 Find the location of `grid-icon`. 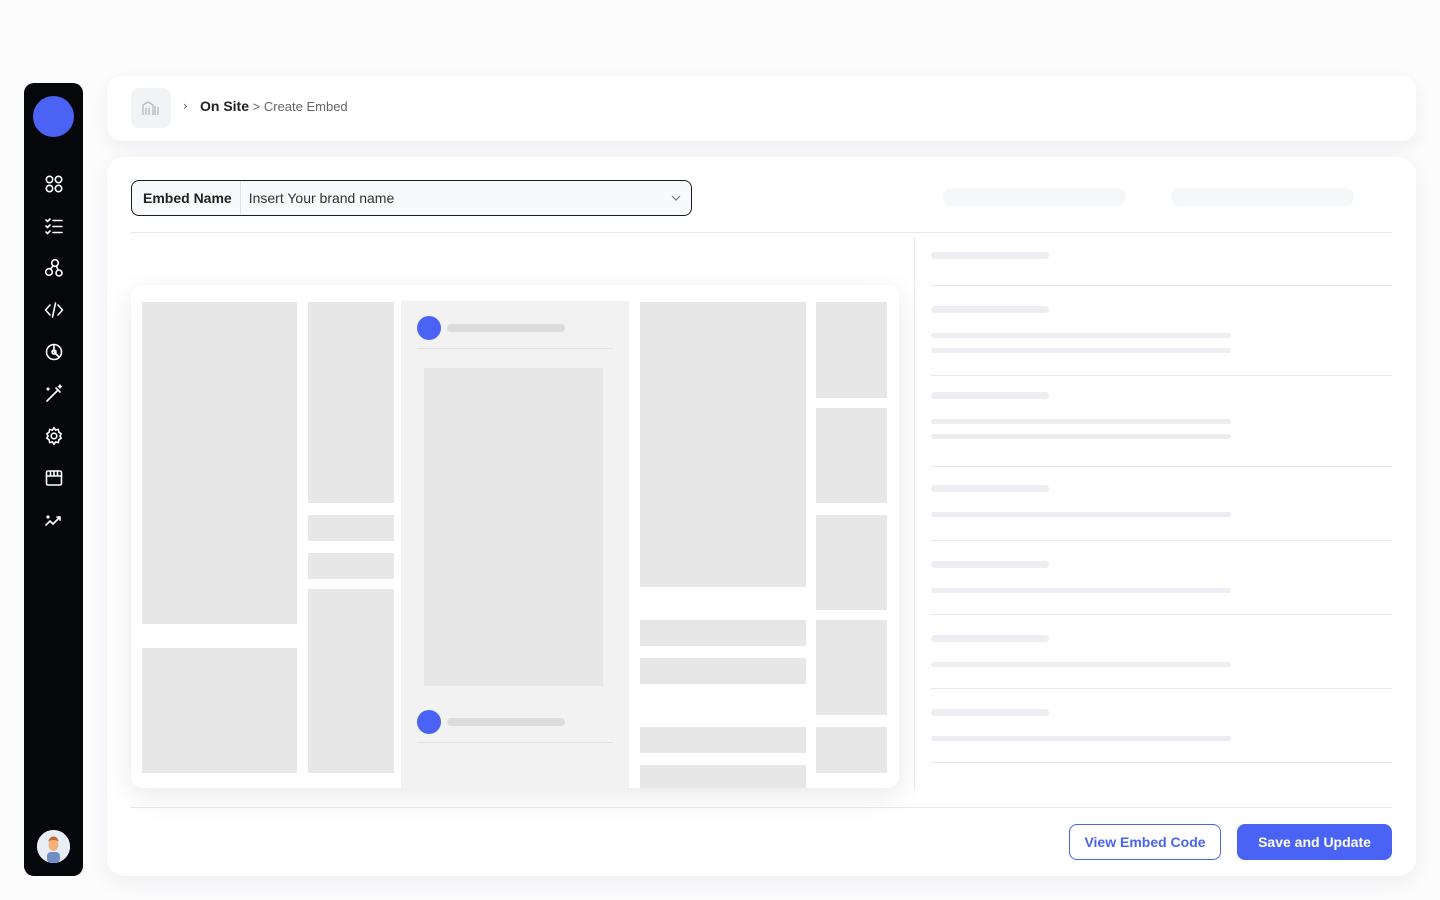

grid-icon is located at coordinates (53, 184).